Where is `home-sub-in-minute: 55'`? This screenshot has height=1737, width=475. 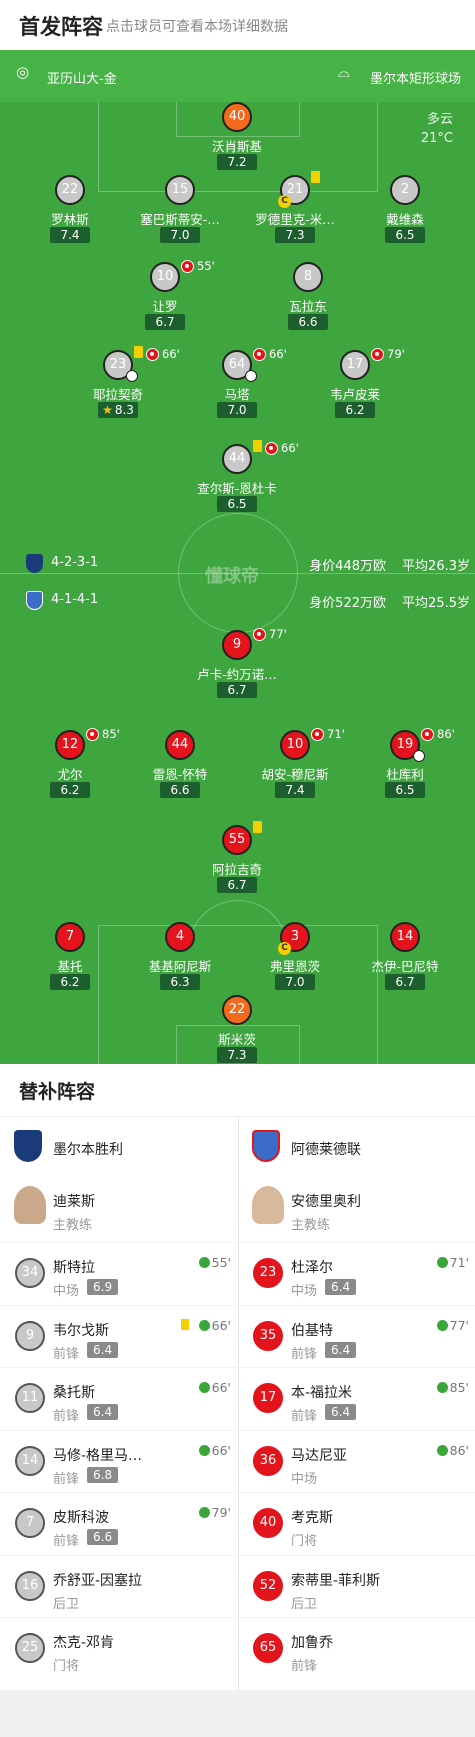
home-sub-in-minute: 55' is located at coordinates (221, 1262).